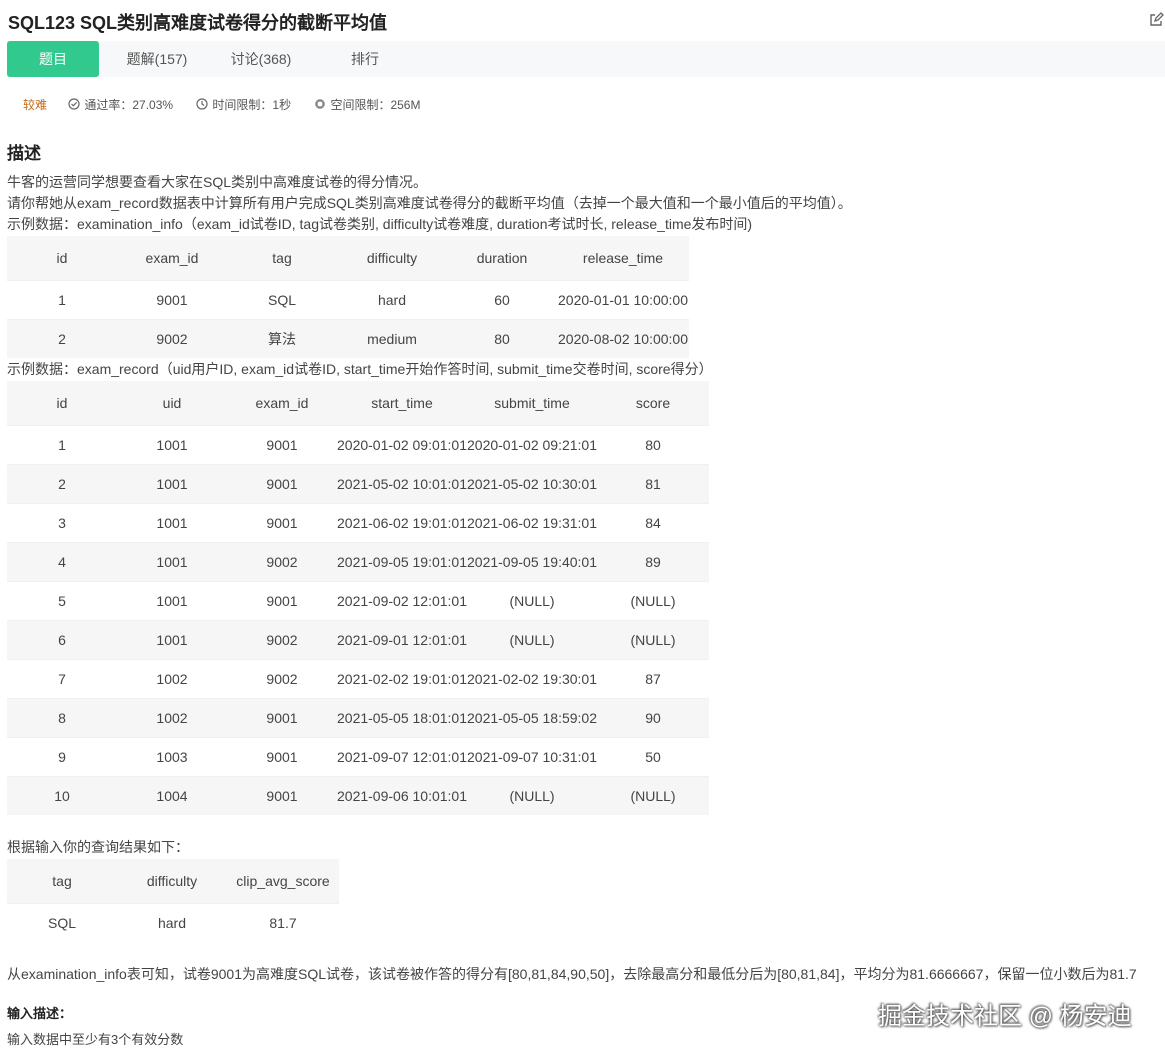  Describe the element at coordinates (623, 338) in the screenshot. I see `table-cell: 2020-08-02 10:00:00` at that location.